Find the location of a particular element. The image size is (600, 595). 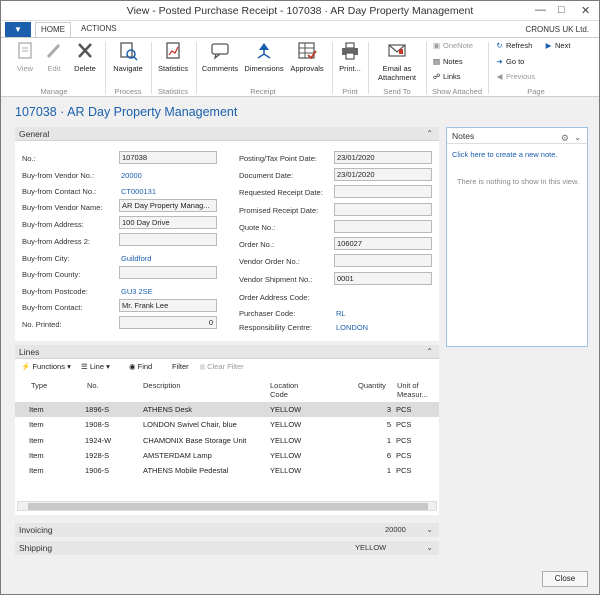

close-window-icon: ✕ is located at coordinates (585, 10).